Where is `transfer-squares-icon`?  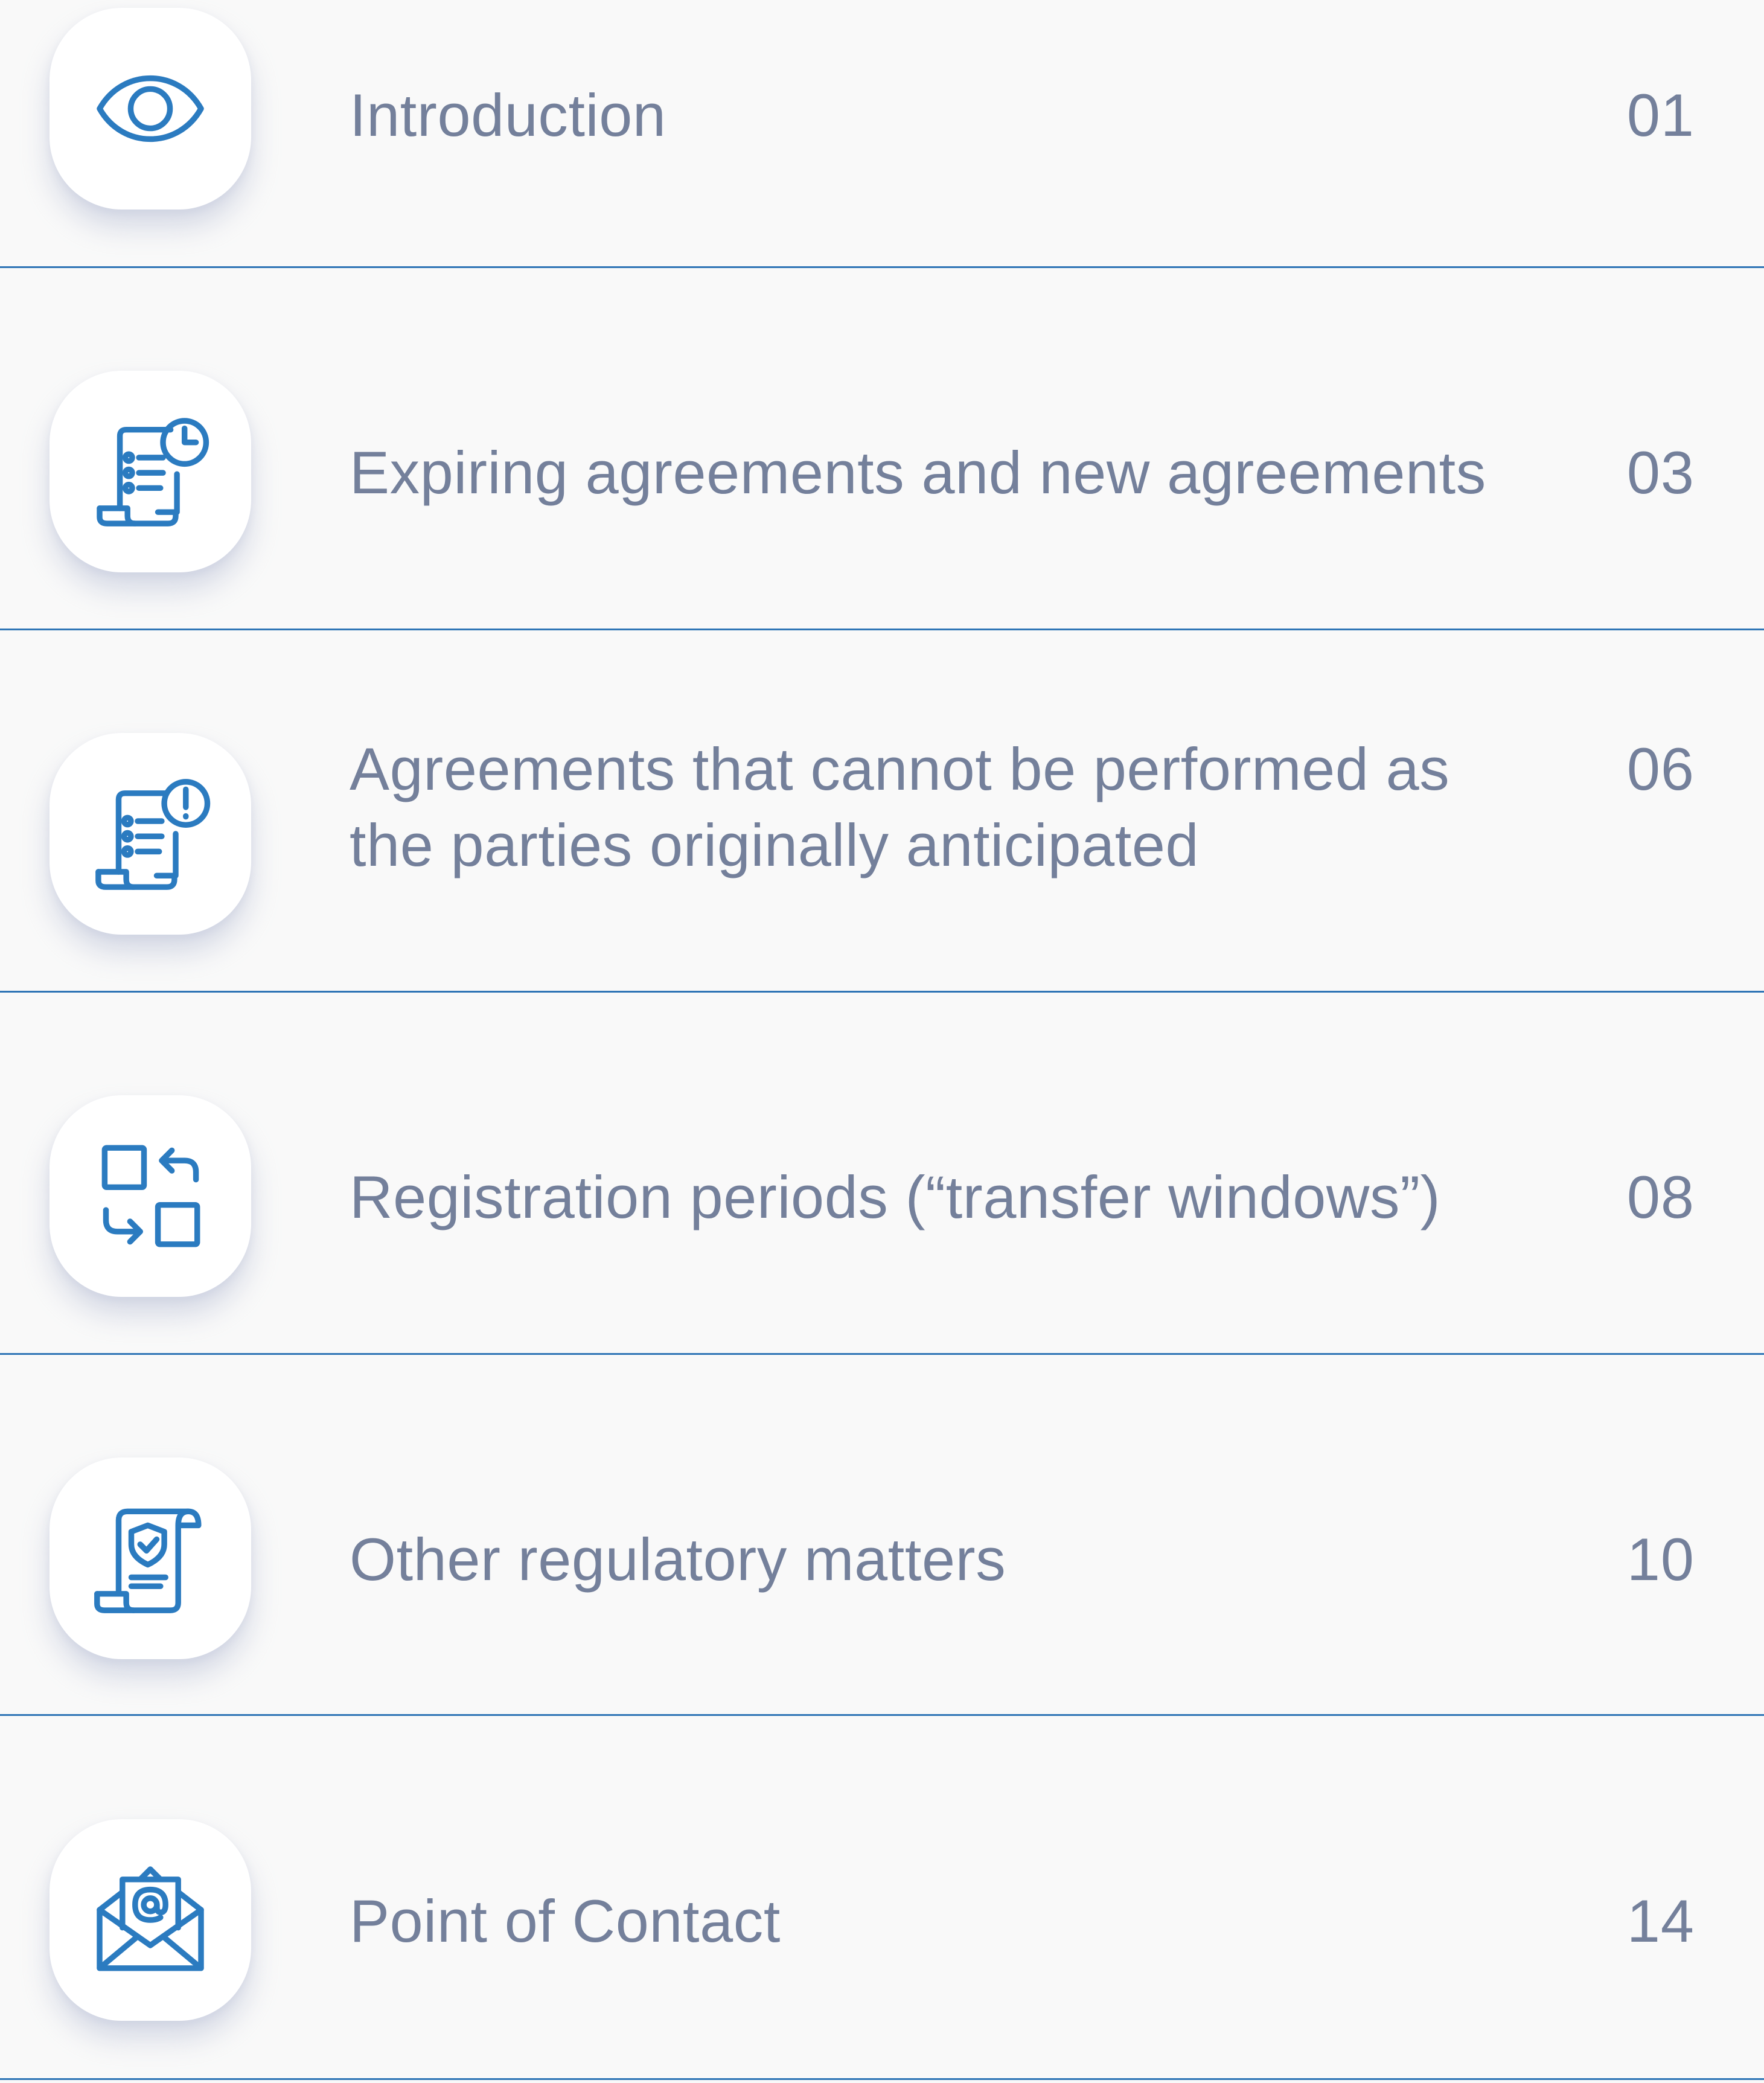
transfer-squares-icon is located at coordinates (150, 1196).